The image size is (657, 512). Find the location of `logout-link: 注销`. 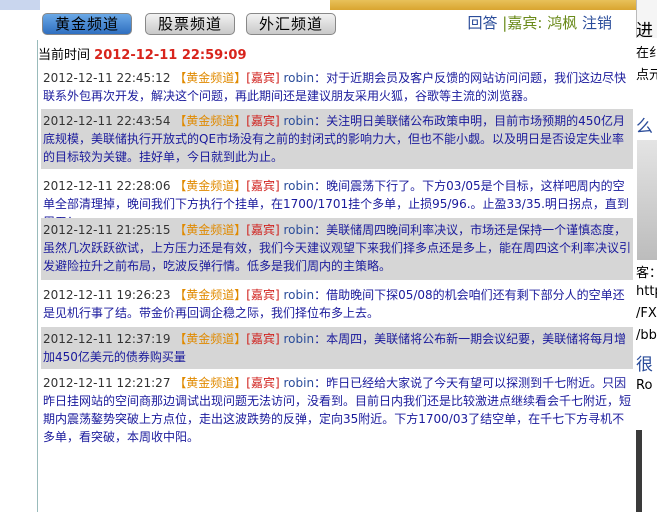

logout-link: 注销 is located at coordinates (597, 23).